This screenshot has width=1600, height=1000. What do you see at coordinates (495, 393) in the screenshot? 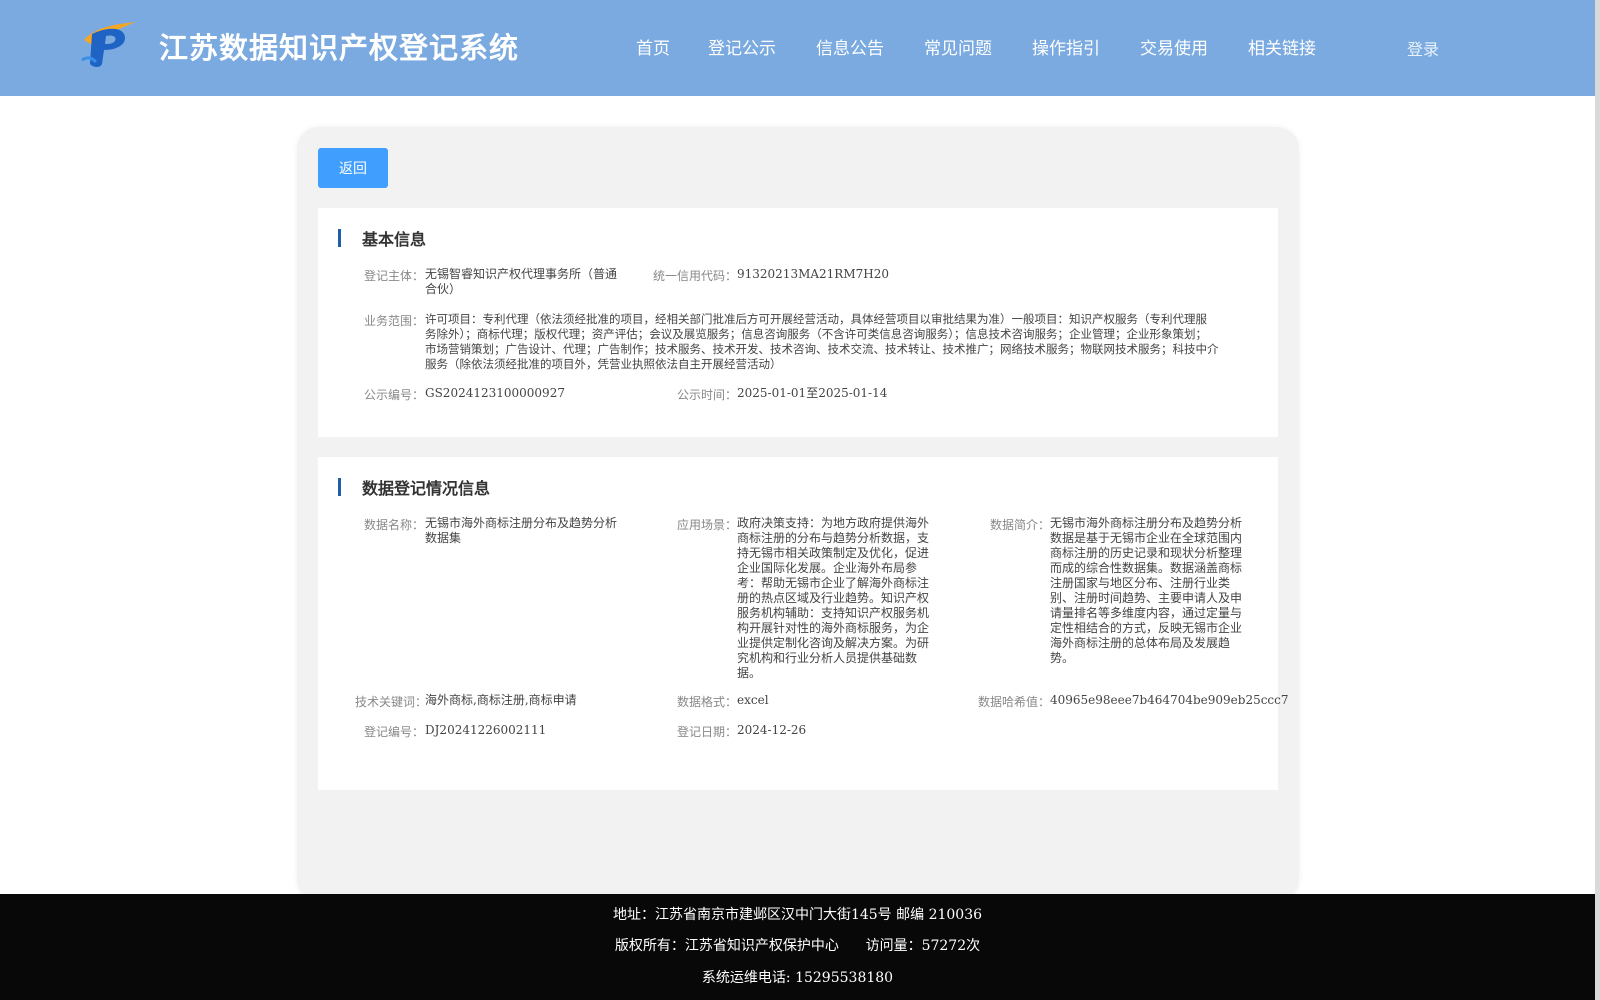
I see `publication-number-value: GS2024123100000927` at bounding box center [495, 393].